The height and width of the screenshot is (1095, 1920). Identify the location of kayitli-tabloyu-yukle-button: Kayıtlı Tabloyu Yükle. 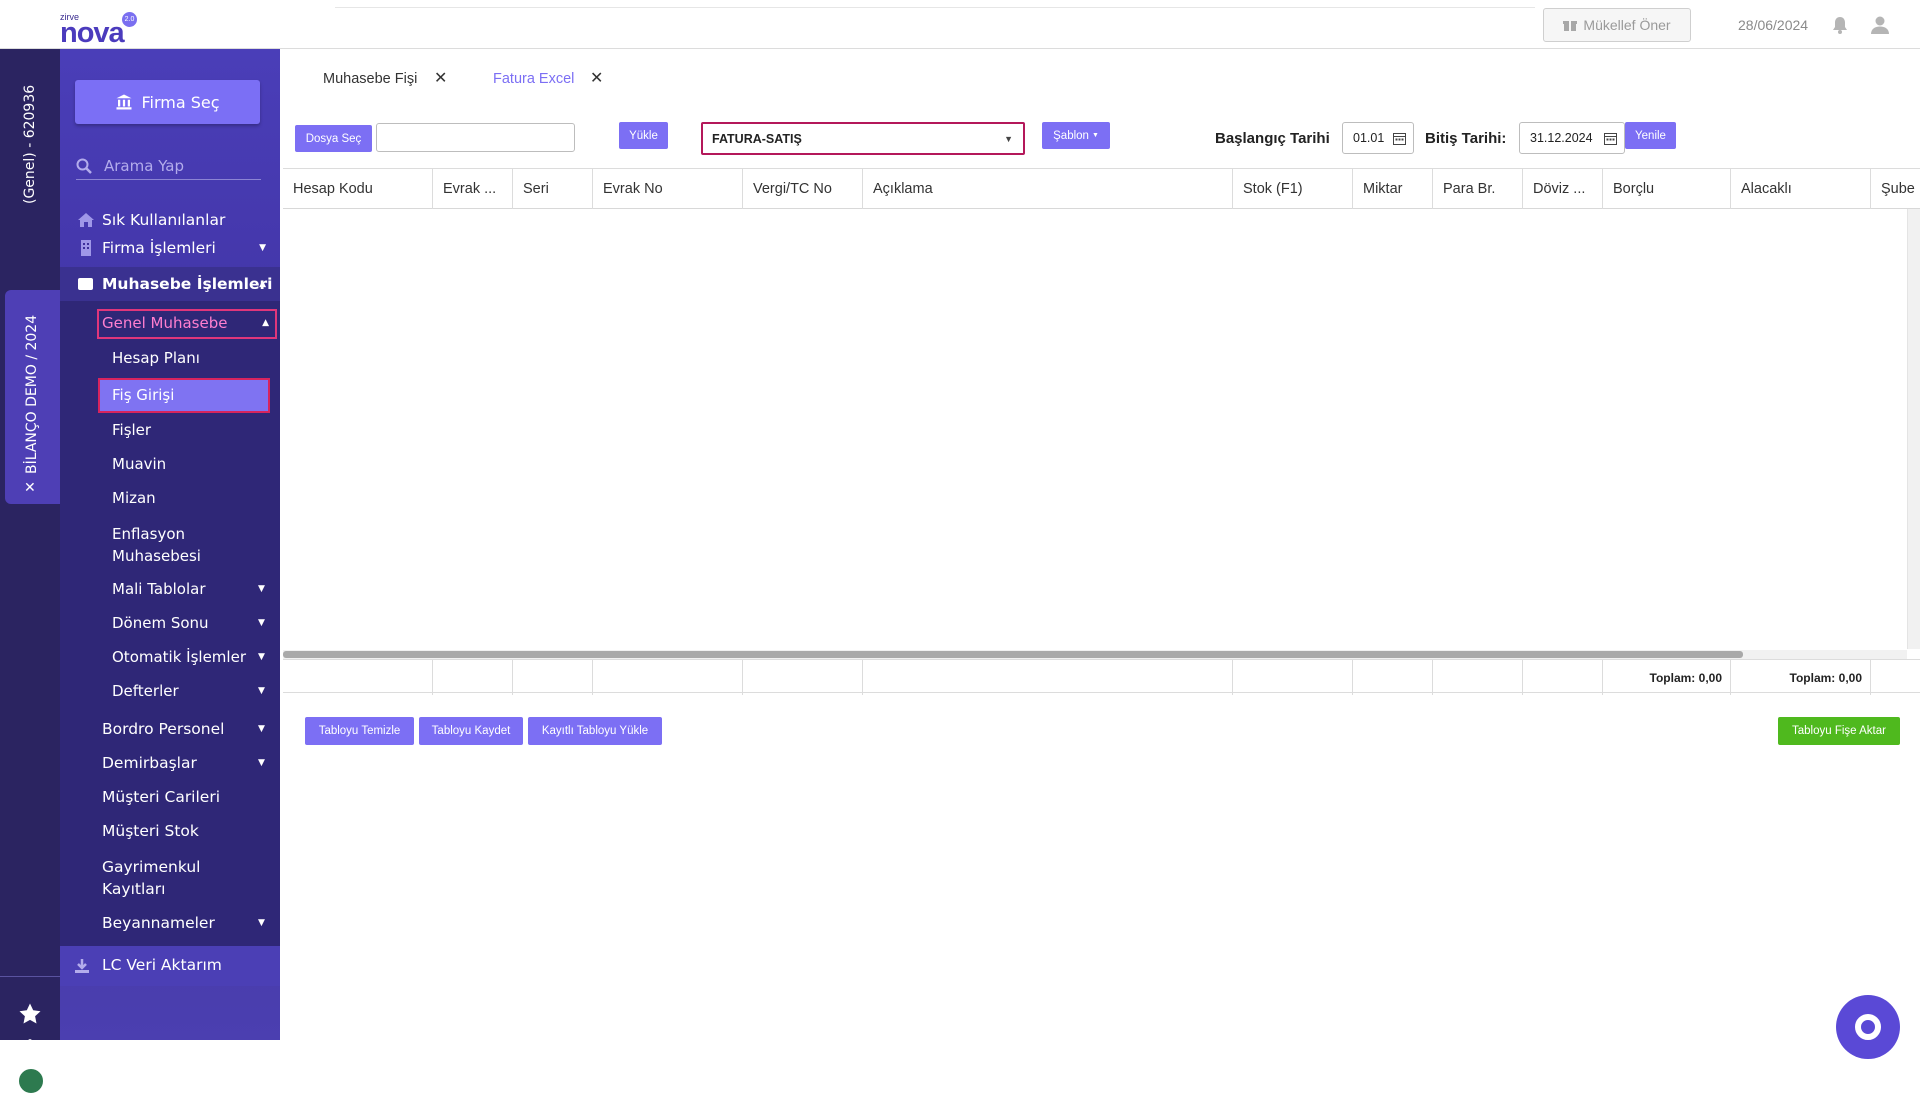
(595, 731).